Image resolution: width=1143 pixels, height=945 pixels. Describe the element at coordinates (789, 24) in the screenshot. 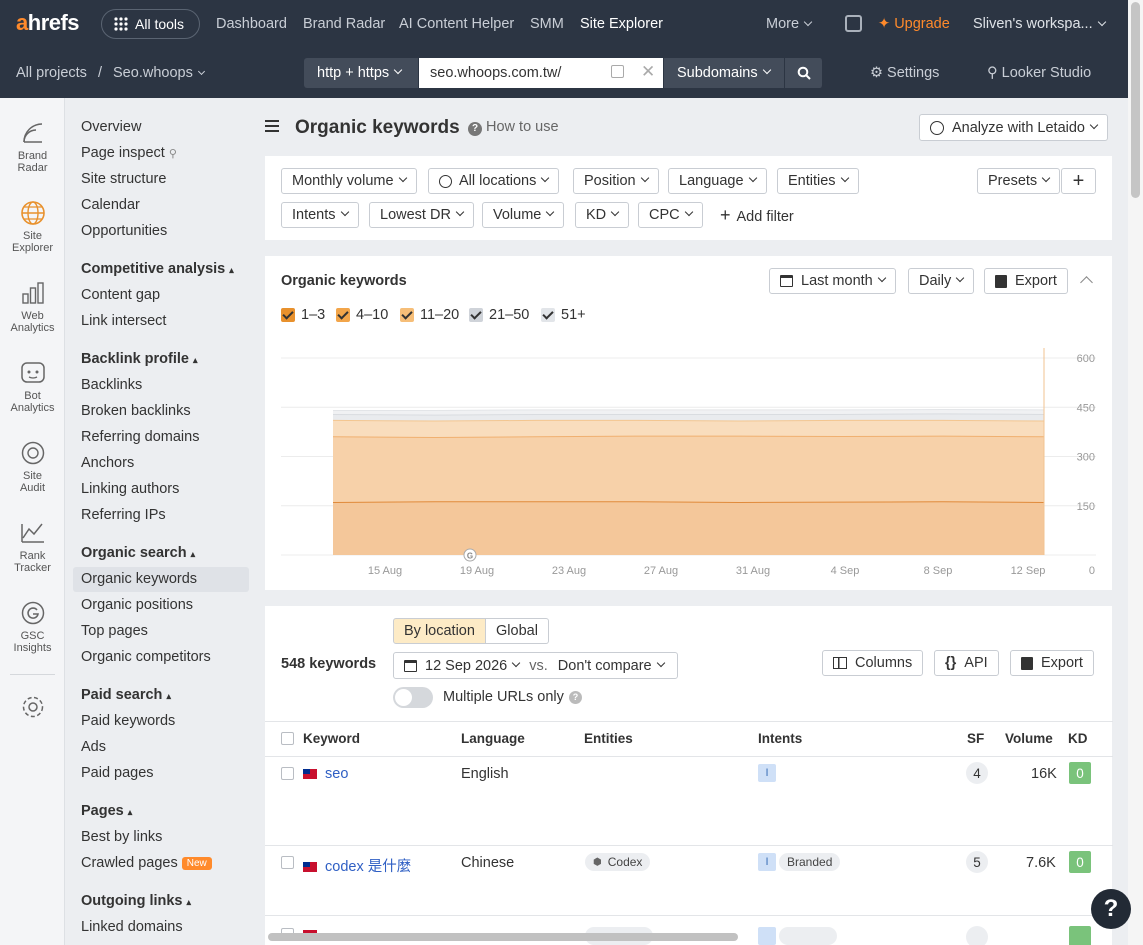

I see `more-menu: More` at that location.